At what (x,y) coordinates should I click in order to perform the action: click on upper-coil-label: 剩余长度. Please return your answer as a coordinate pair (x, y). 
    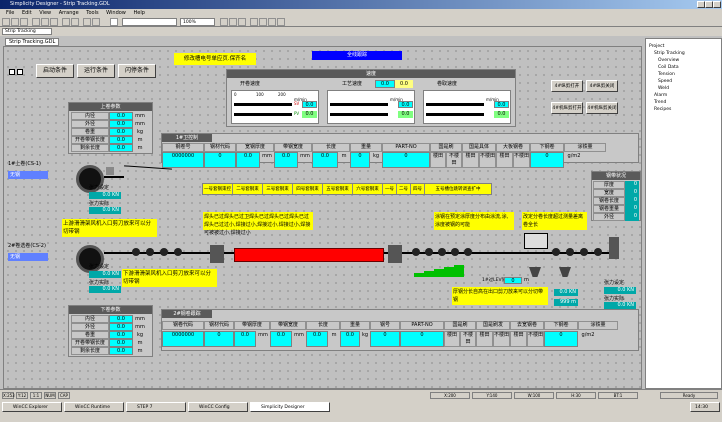
    Looking at the image, I should click on (90, 148).